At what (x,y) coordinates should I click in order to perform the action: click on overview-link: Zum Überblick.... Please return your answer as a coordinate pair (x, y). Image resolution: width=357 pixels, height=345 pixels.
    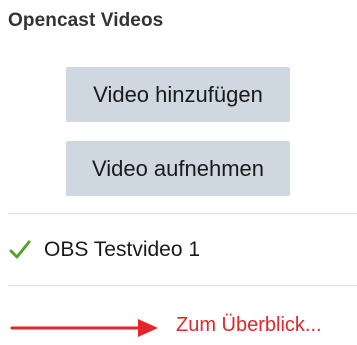
    Looking at the image, I should click on (249, 325).